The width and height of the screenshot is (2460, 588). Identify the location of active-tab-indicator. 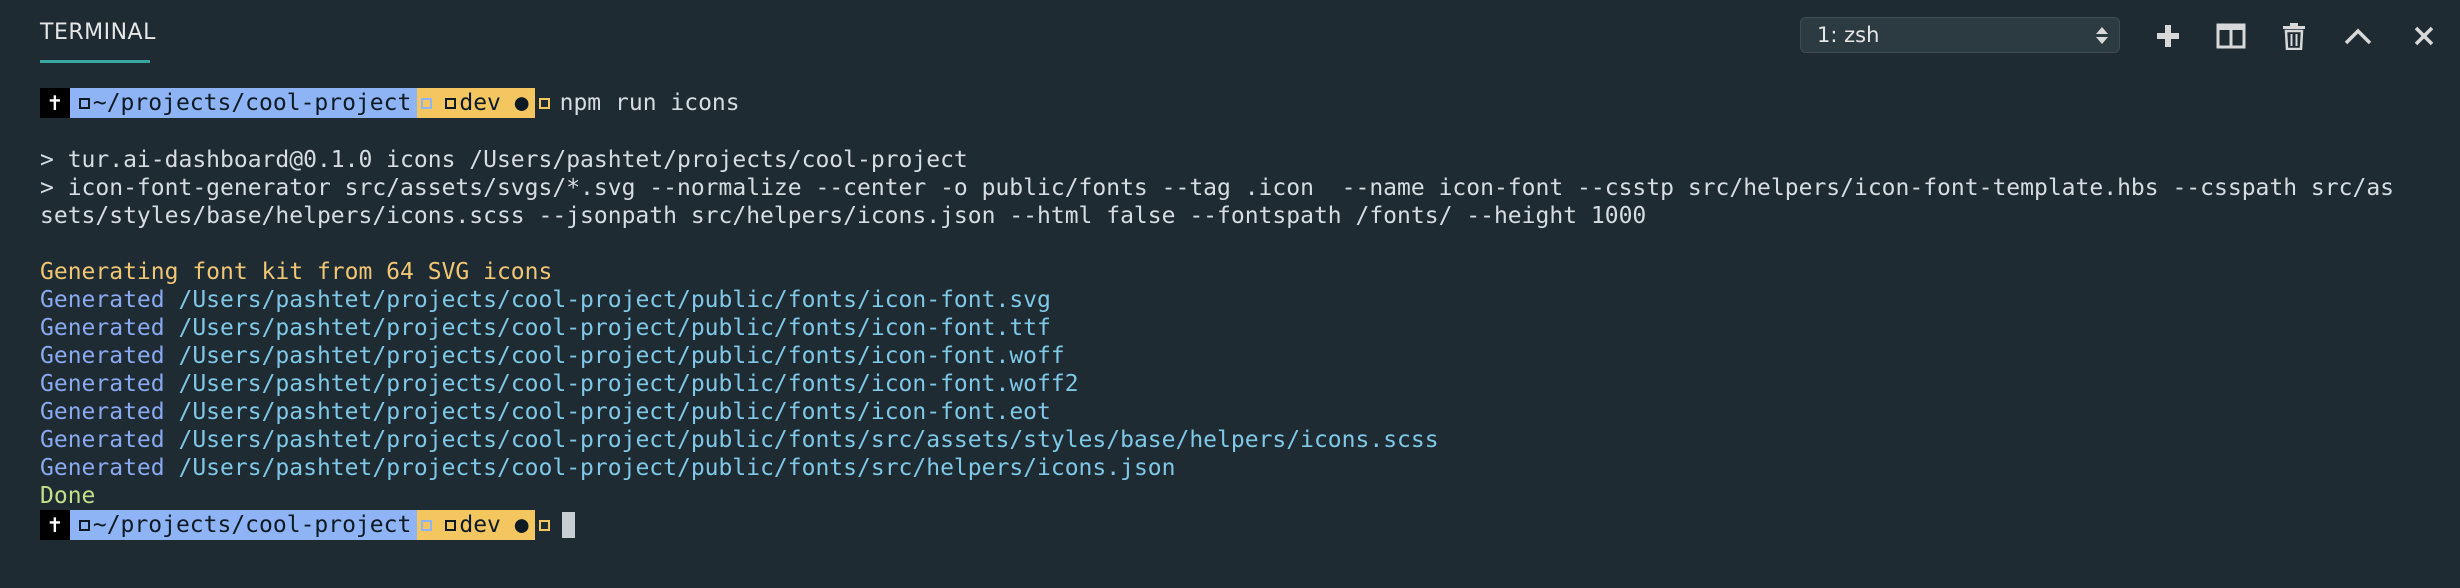
(95, 61).